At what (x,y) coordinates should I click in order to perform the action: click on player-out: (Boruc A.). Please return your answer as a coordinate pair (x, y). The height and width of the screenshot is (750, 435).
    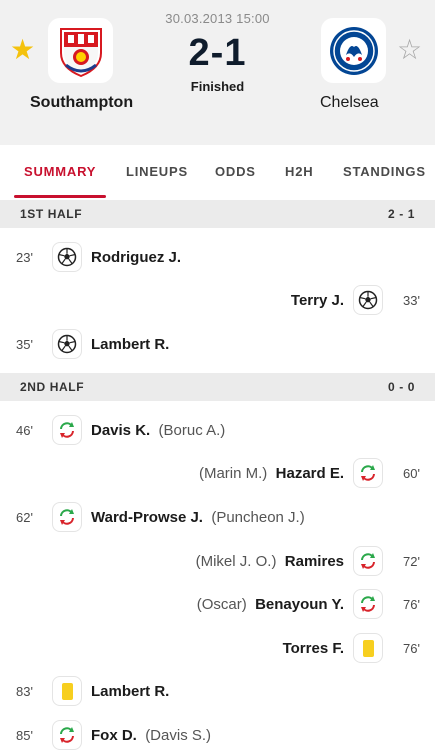
    Looking at the image, I should click on (192, 430).